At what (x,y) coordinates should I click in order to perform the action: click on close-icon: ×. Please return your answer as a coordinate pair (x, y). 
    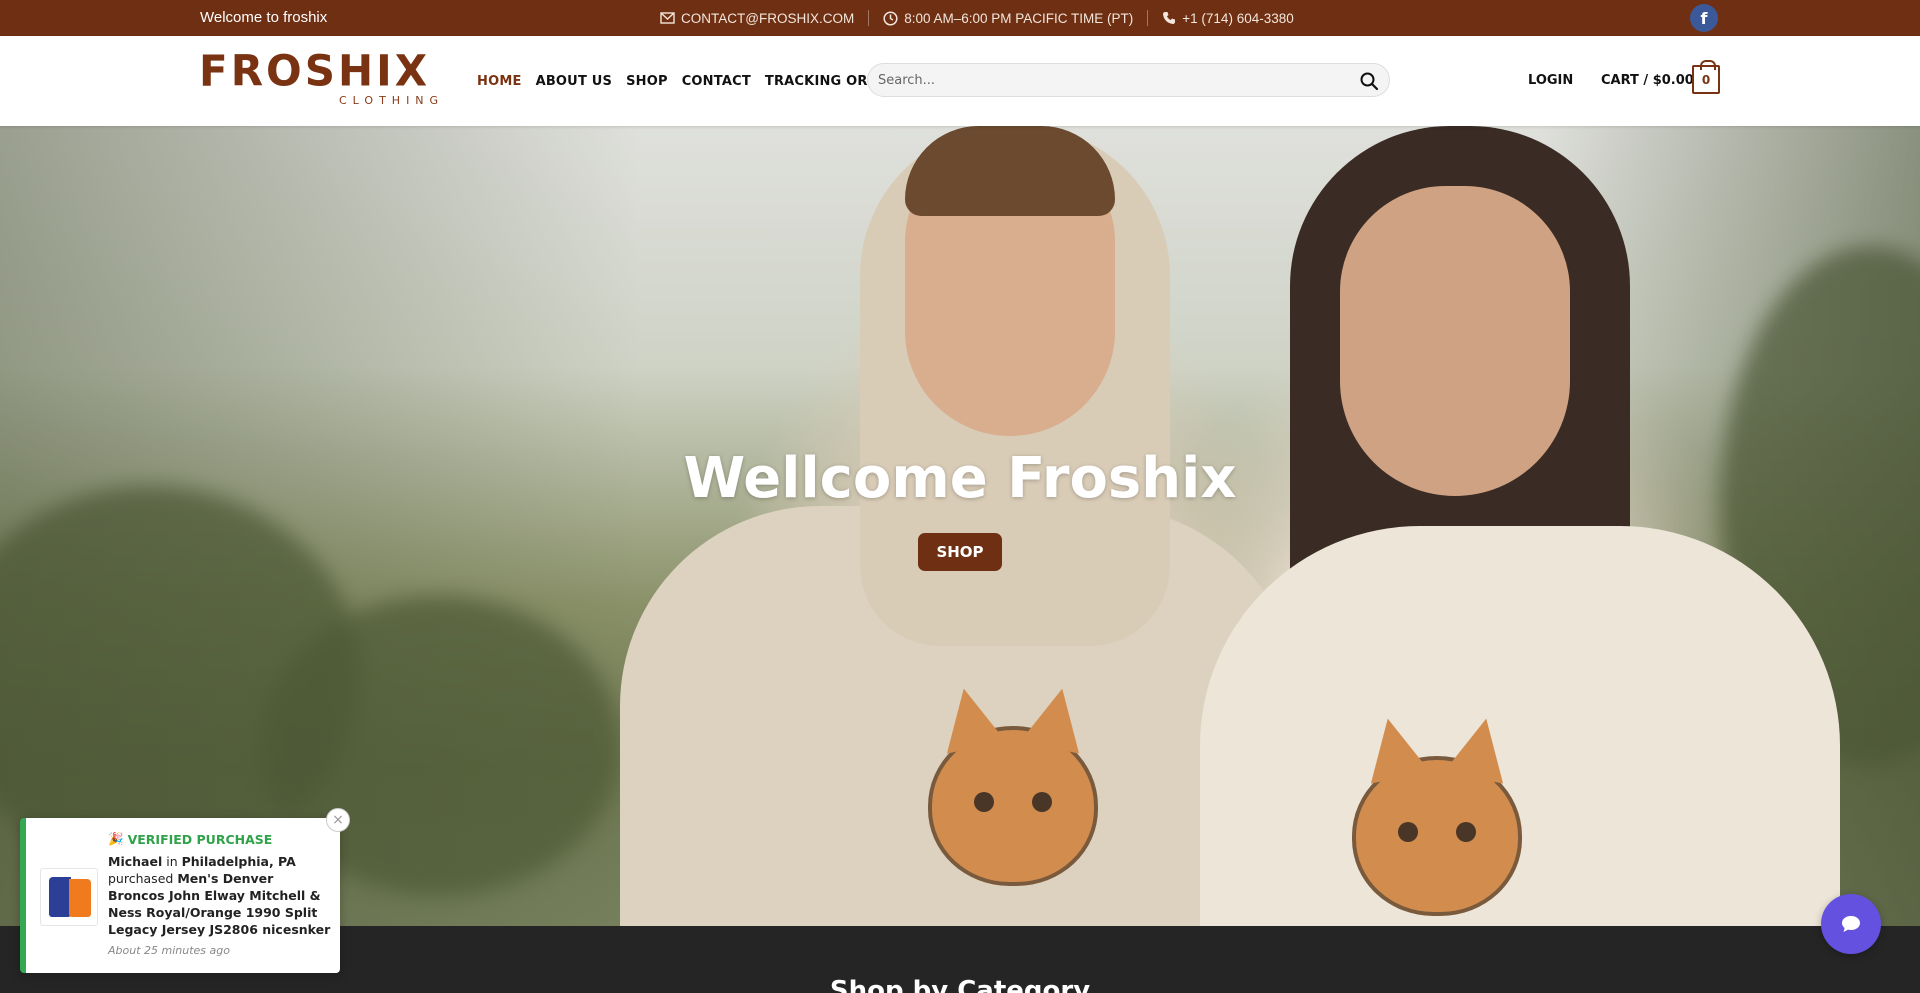
    Looking at the image, I should click on (338, 820).